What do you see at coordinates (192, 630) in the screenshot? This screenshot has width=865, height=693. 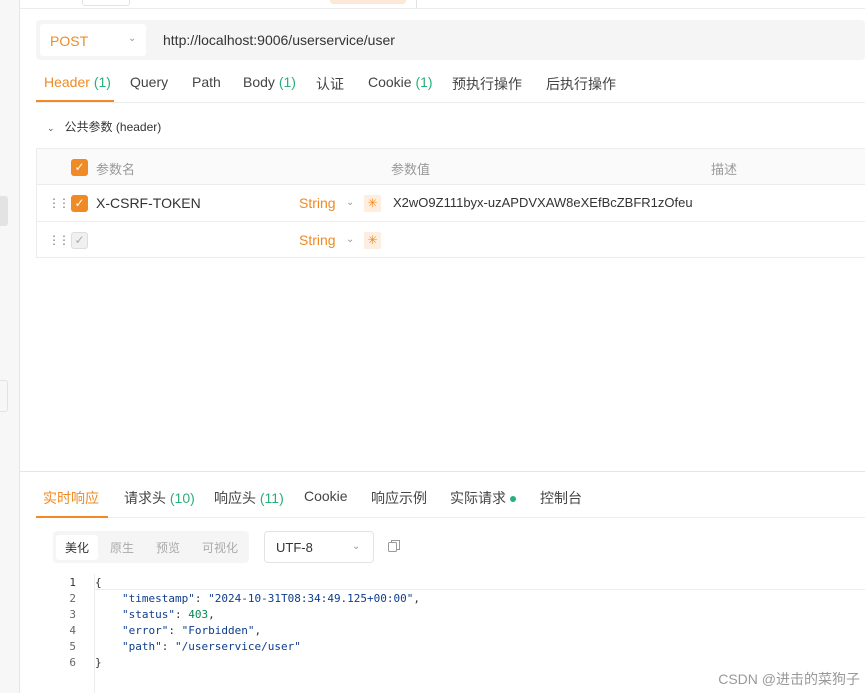 I see `code-line: "error": "Forbidden",` at bounding box center [192, 630].